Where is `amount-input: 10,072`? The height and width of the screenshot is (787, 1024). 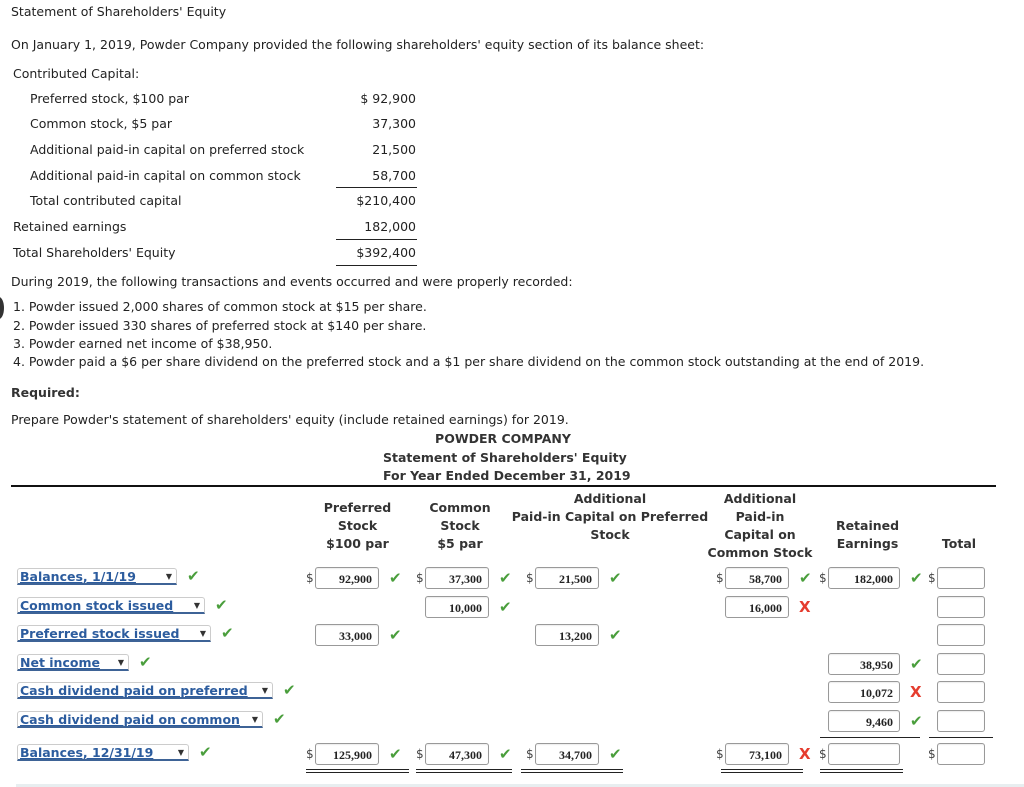
amount-input: 10,072 is located at coordinates (864, 692).